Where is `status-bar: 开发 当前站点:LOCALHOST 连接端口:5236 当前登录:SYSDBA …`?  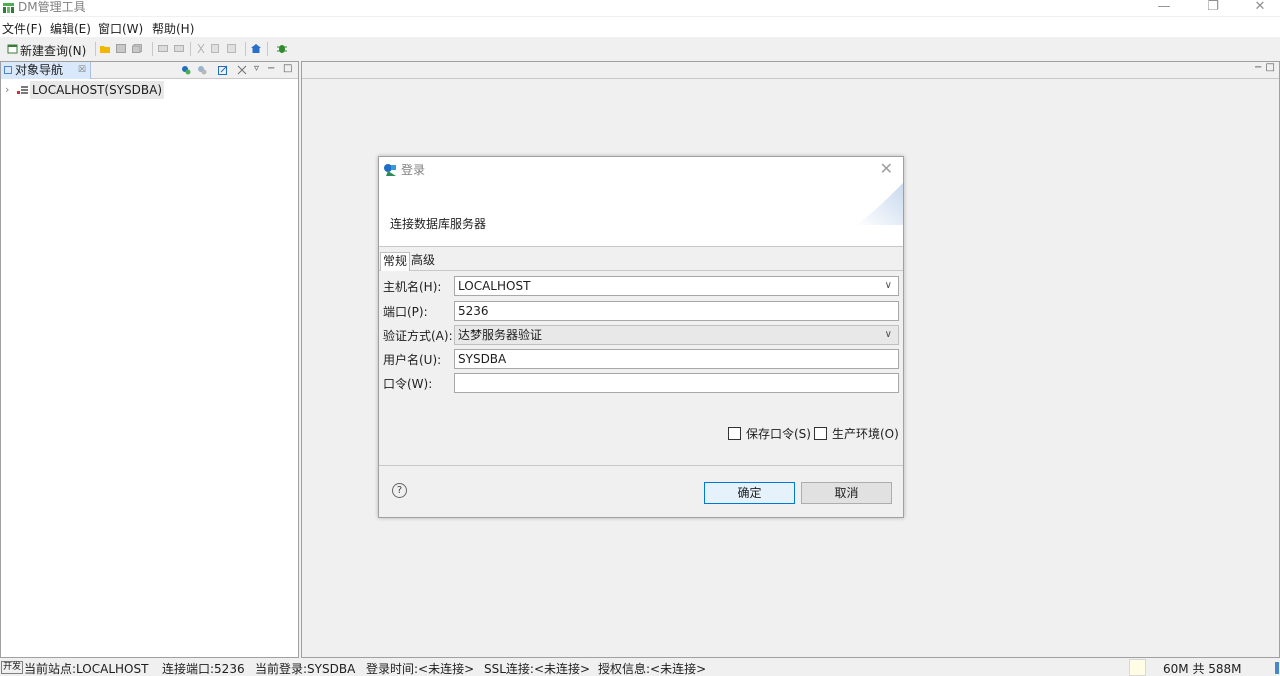 status-bar: 开发 当前站点:LOCALHOST 连接端口:5236 当前登录:SYSDBA … is located at coordinates (640, 667).